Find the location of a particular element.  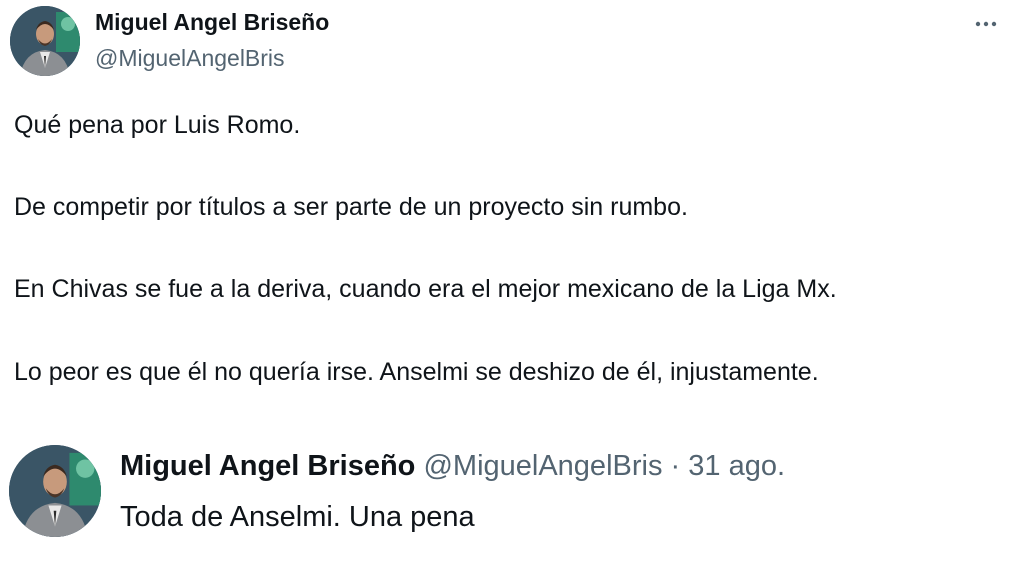

more-horizontal-icon is located at coordinates (986, 22).